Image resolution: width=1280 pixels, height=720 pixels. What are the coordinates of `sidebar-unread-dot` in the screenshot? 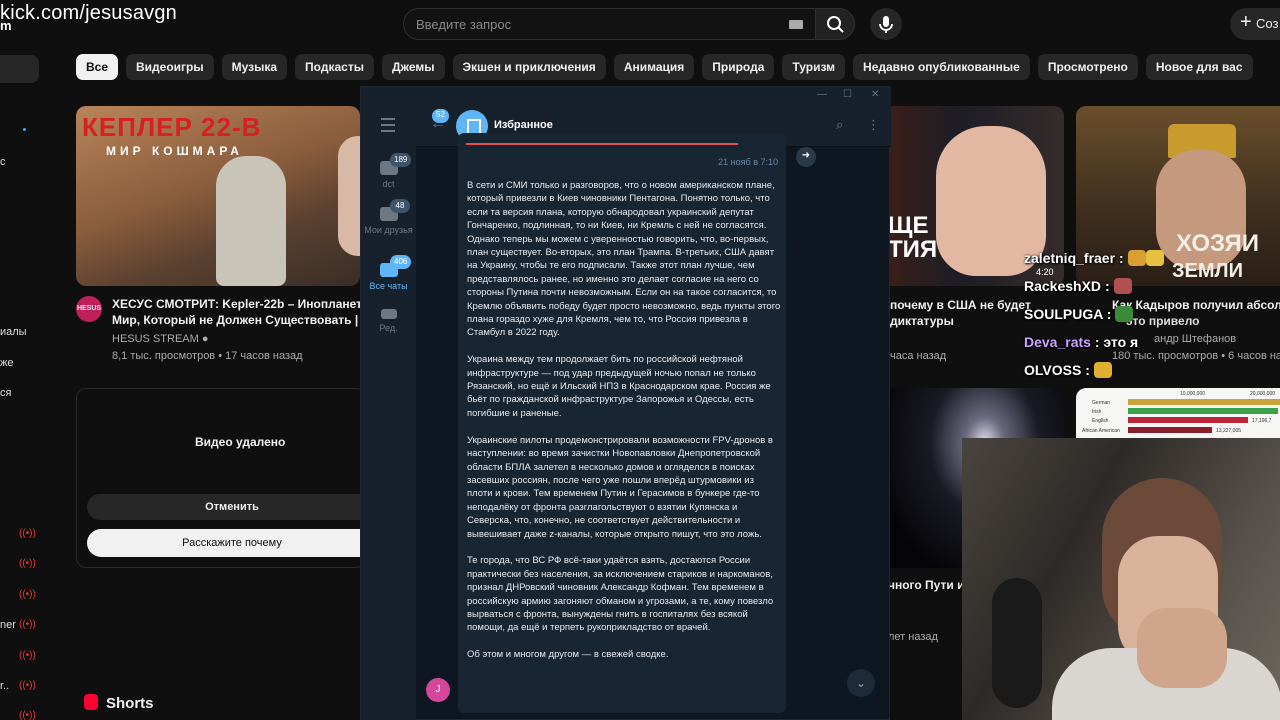 It's located at (24, 129).